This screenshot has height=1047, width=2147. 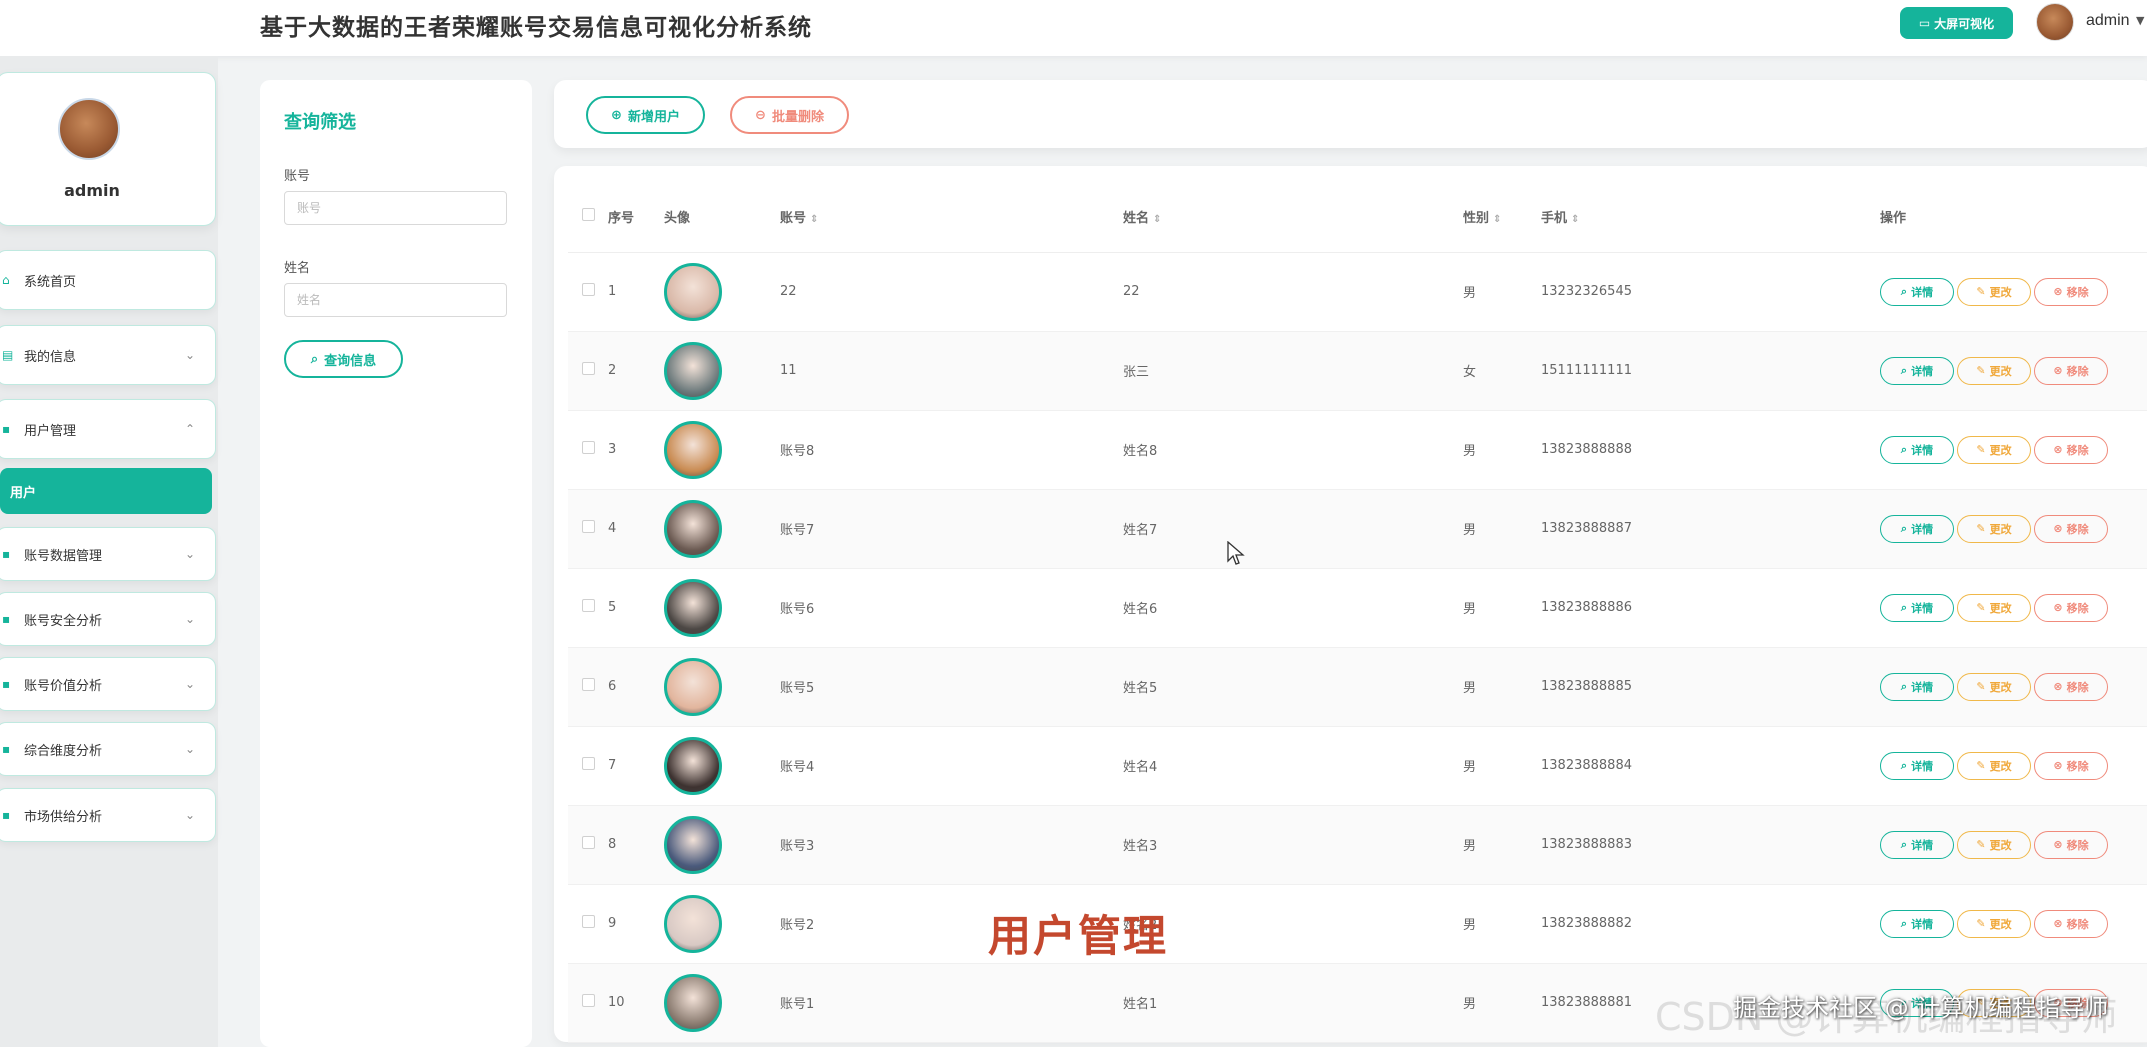 What do you see at coordinates (1476, 219) in the screenshot?
I see `header-gender-label: 性别` at bounding box center [1476, 219].